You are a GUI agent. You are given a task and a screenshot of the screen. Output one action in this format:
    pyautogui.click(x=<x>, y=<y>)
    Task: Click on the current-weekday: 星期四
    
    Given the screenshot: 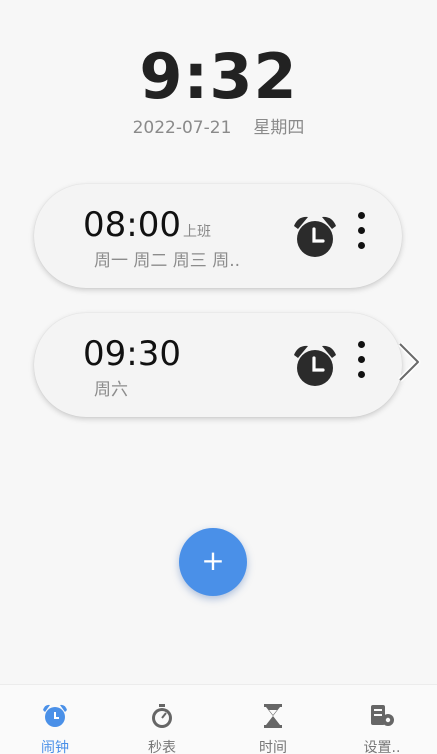 What is the action you would take?
    pyautogui.click(x=279, y=128)
    